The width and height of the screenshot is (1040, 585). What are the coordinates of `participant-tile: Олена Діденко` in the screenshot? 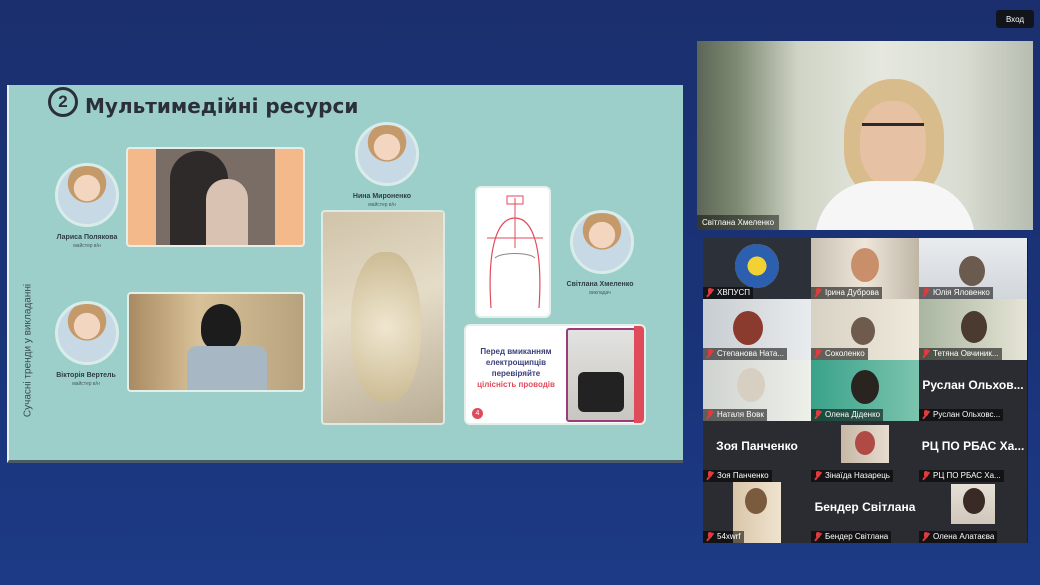 It's located at (865, 390).